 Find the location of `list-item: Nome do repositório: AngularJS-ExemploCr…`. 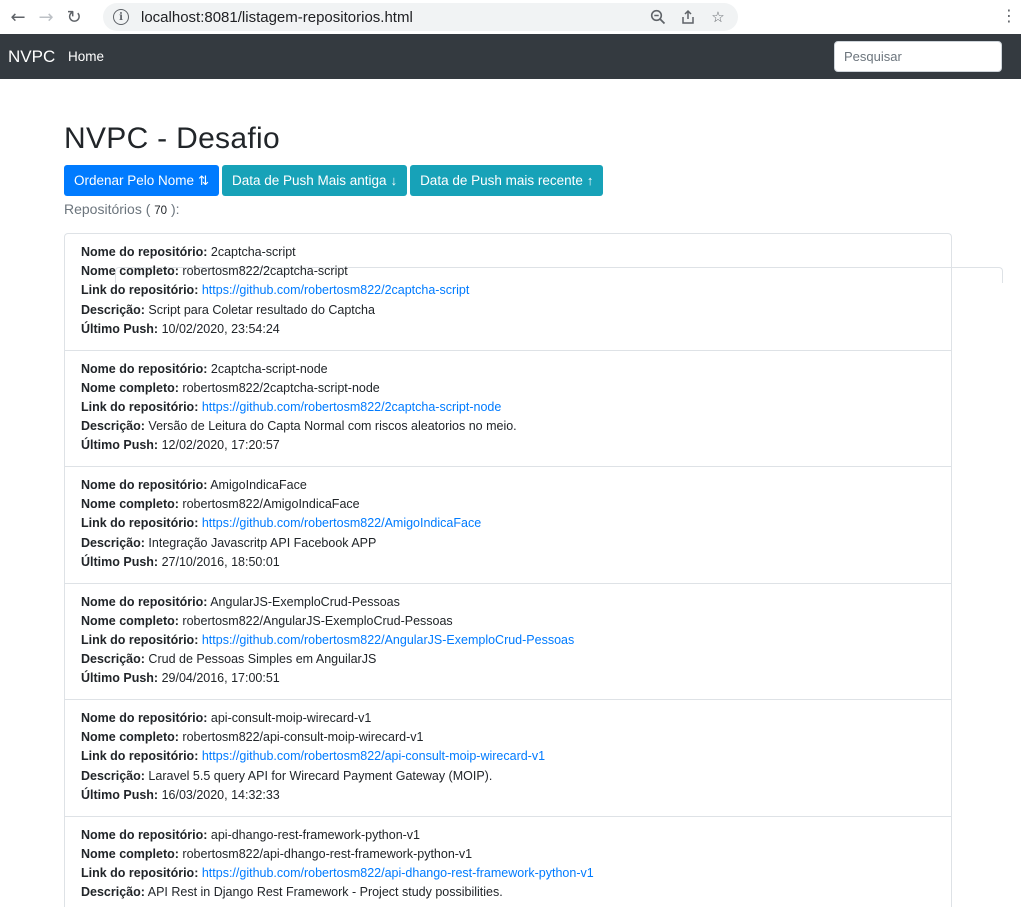

list-item: Nome do repositório: AngularJS-ExemploCr… is located at coordinates (508, 642).